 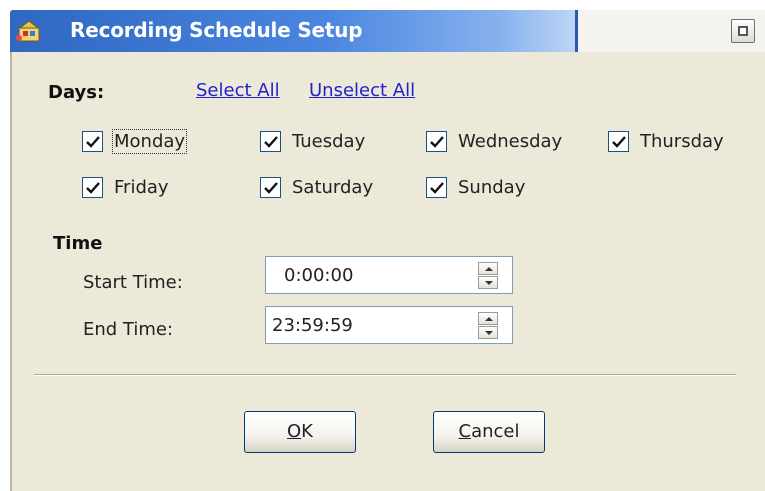 What do you see at coordinates (133, 282) in the screenshot?
I see `start-time-label: Start Time:` at bounding box center [133, 282].